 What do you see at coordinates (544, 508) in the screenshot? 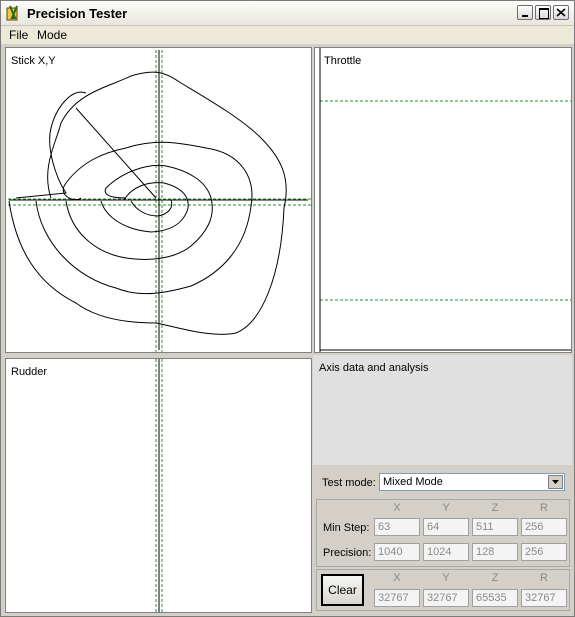
I see `min-step-header-r: R` at bounding box center [544, 508].